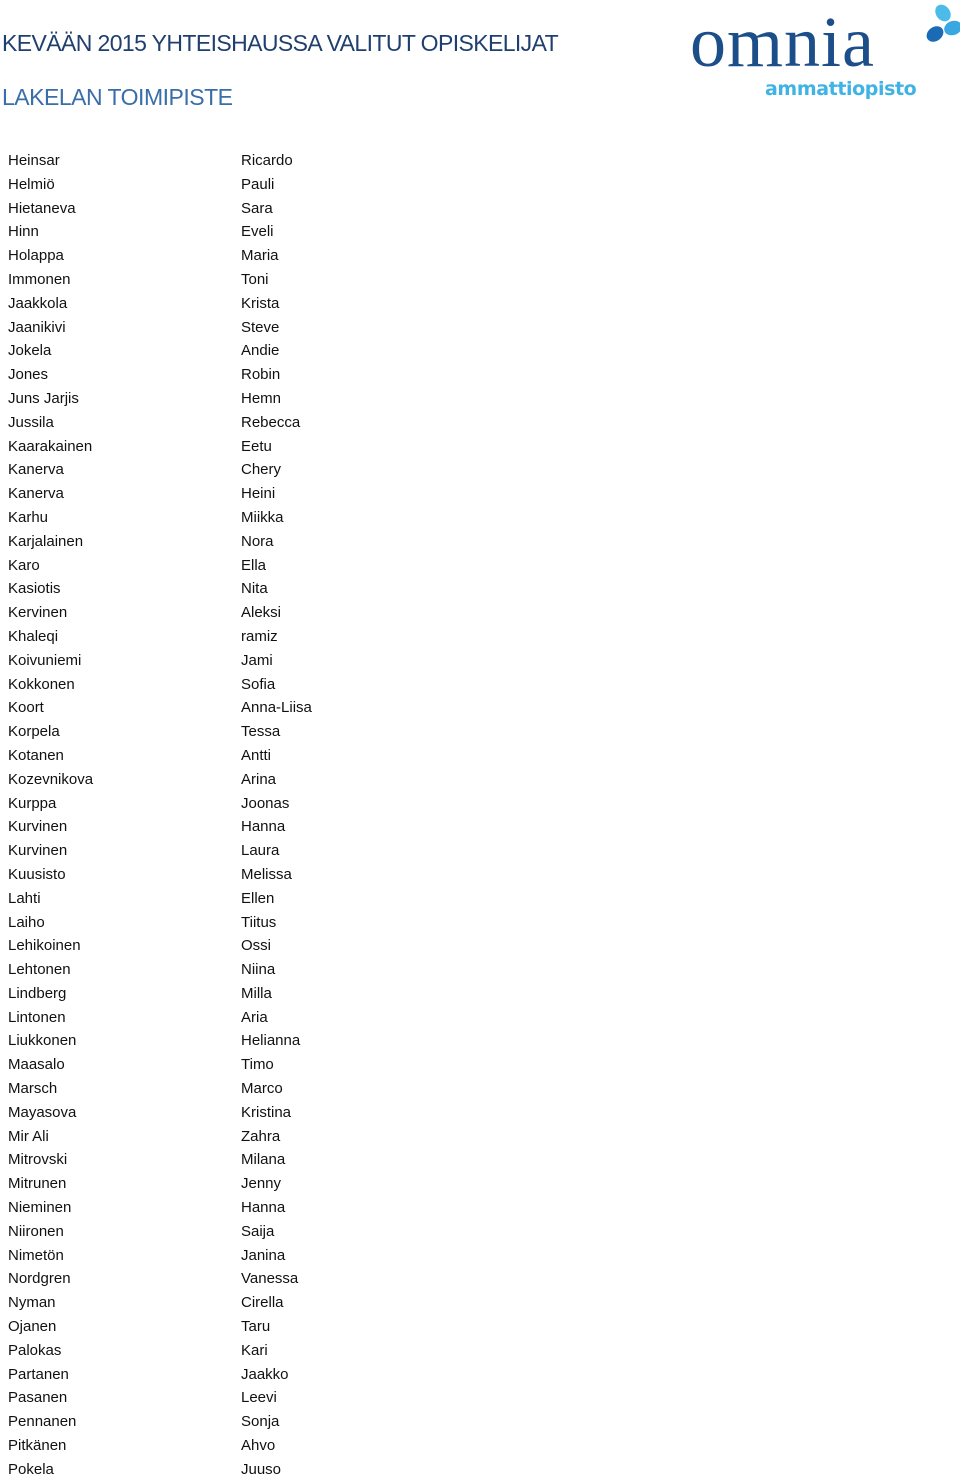 Image resolution: width=960 pixels, height=1482 pixels. I want to click on student-first-name: Ellen, so click(258, 898).